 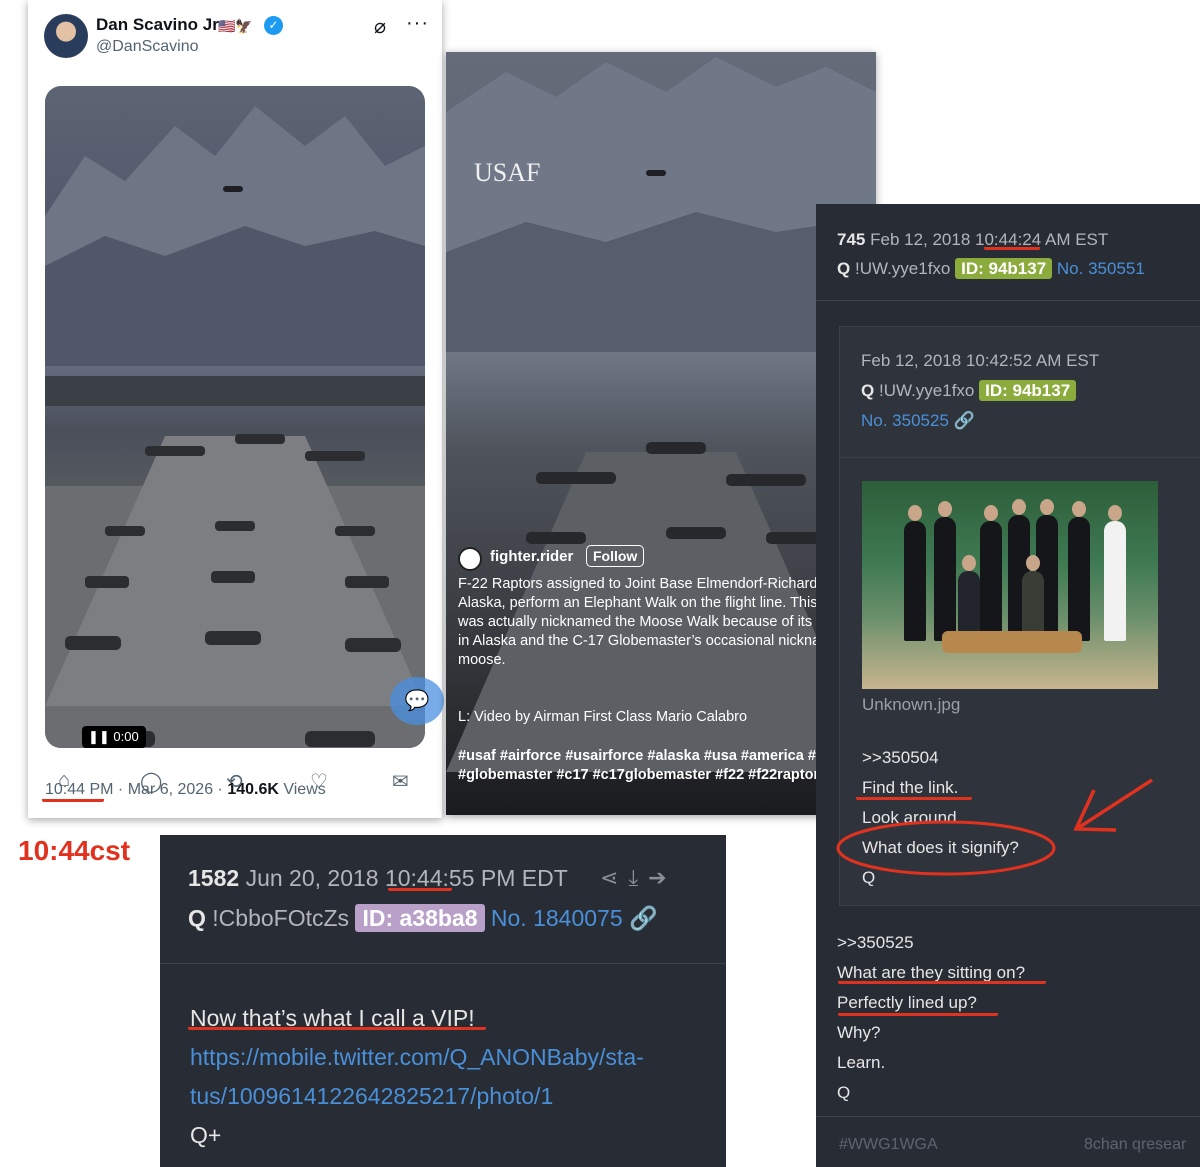 I want to click on annotation-overlay, so click(x=994, y=827).